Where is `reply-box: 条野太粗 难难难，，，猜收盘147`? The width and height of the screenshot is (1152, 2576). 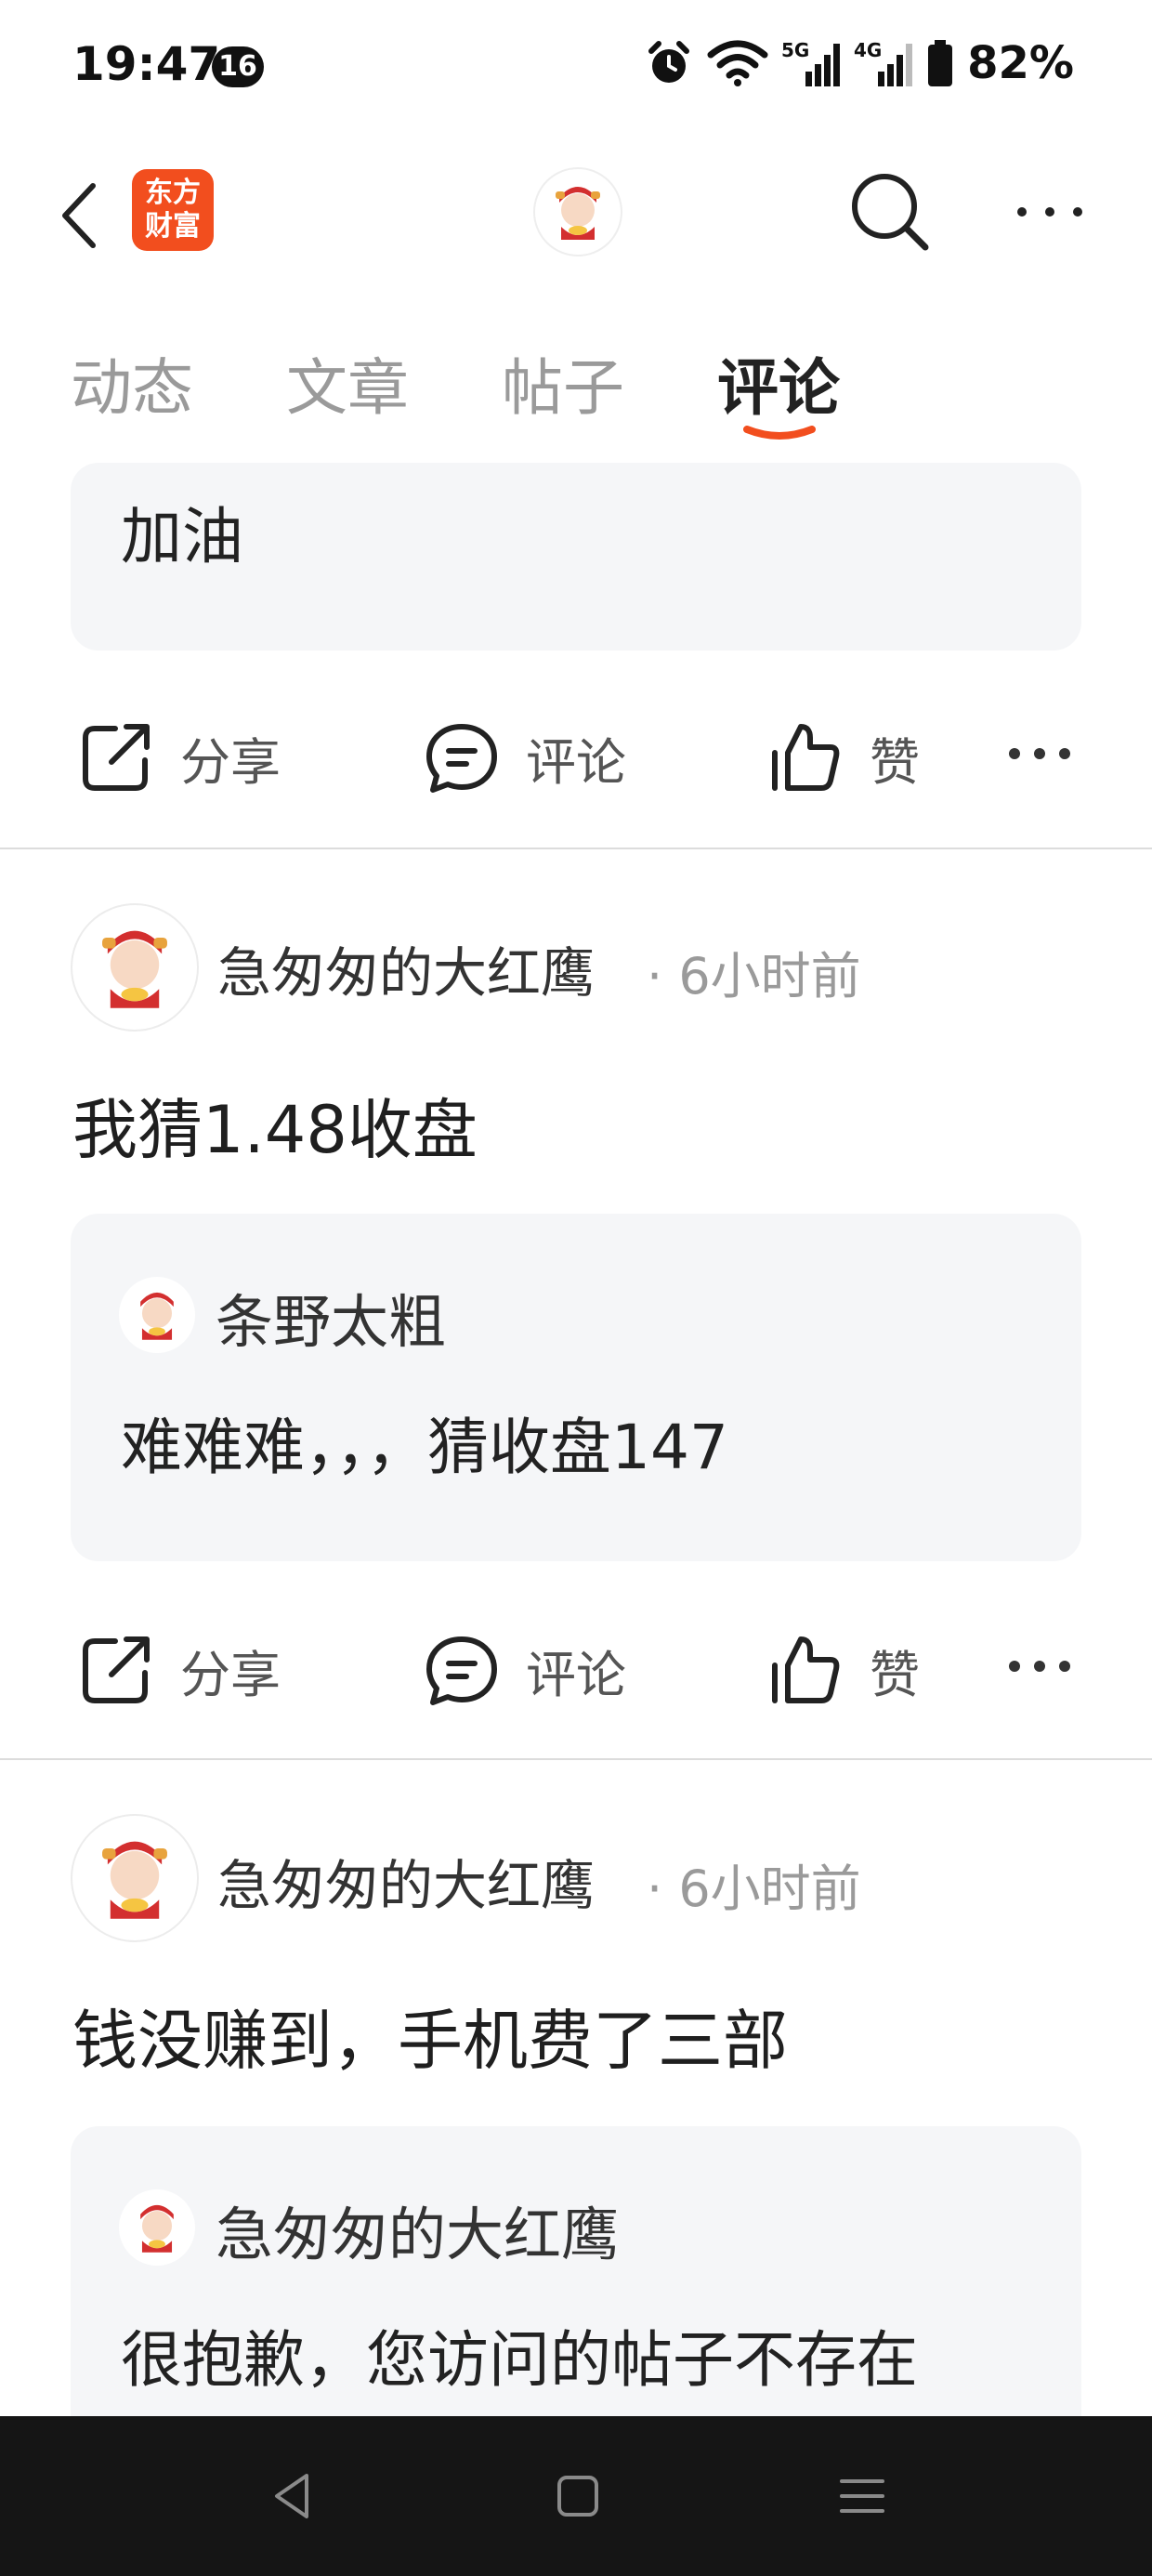
reply-box: 条野太粗 难难难，，，猜收盘147 is located at coordinates (576, 1387).